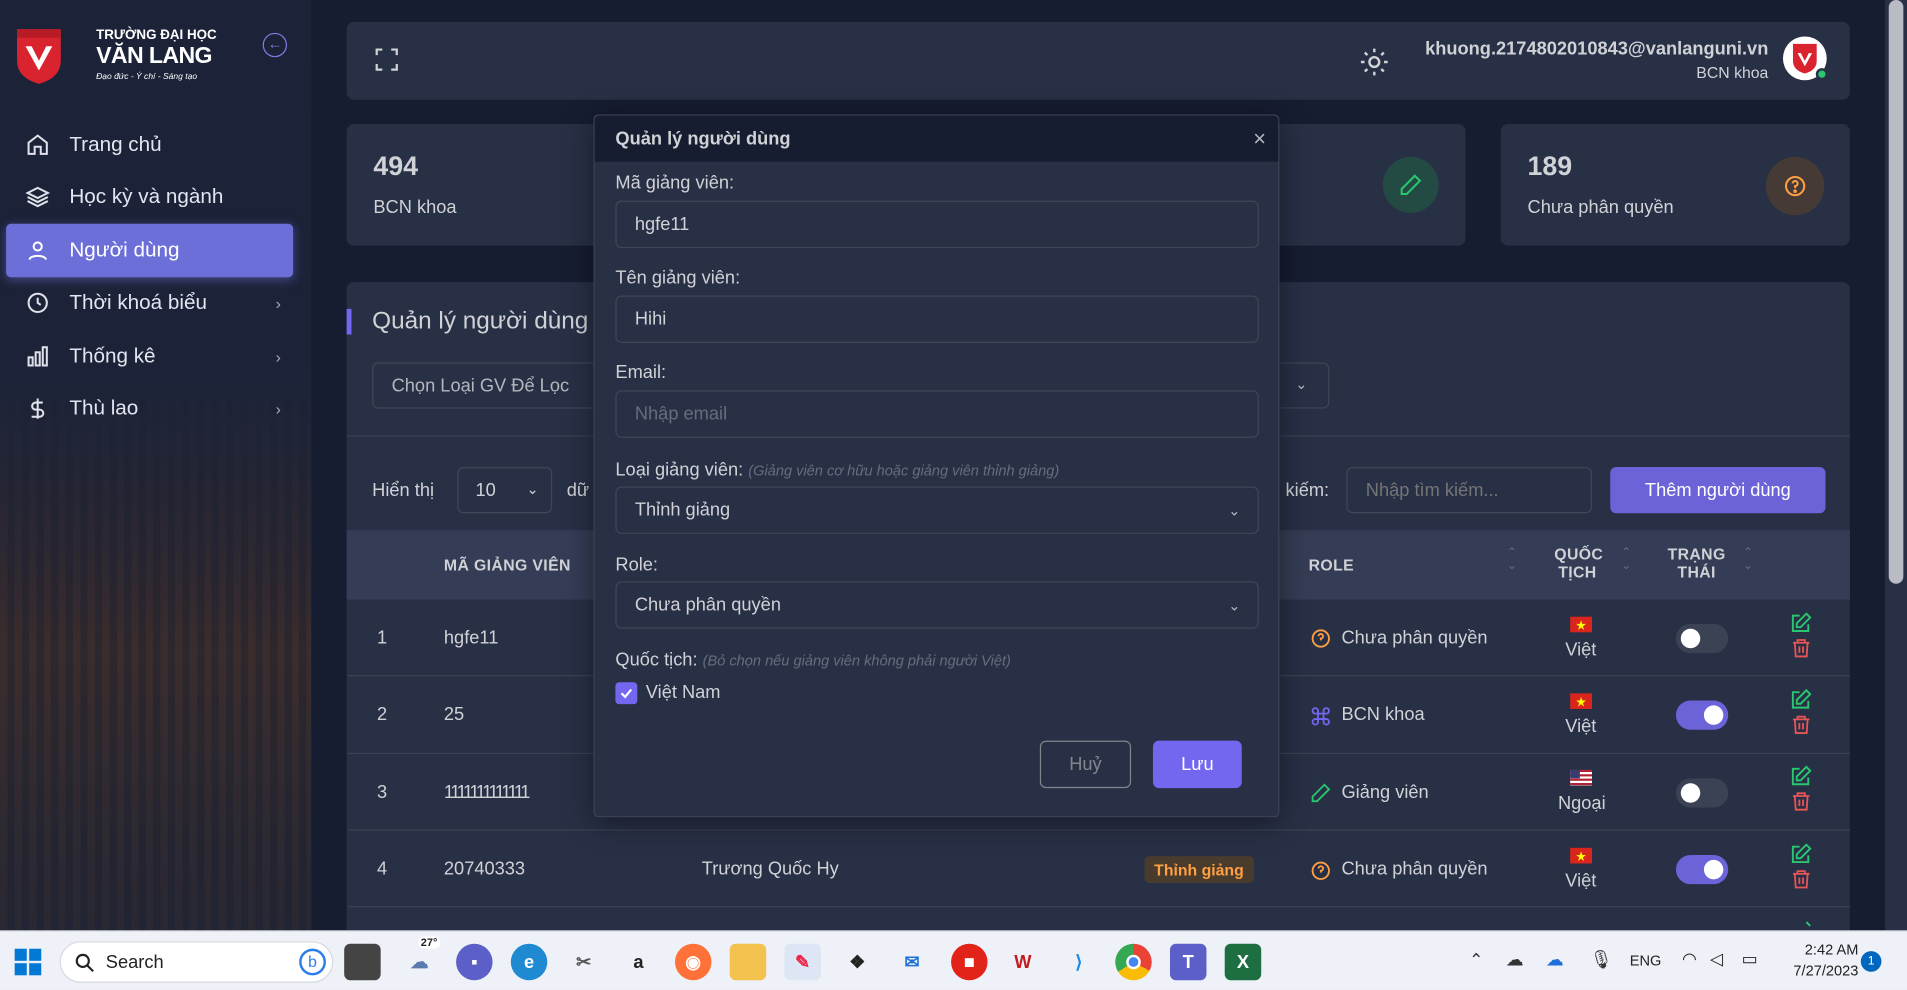  I want to click on chevron-up-icon: ⌃, so click(1476, 960).